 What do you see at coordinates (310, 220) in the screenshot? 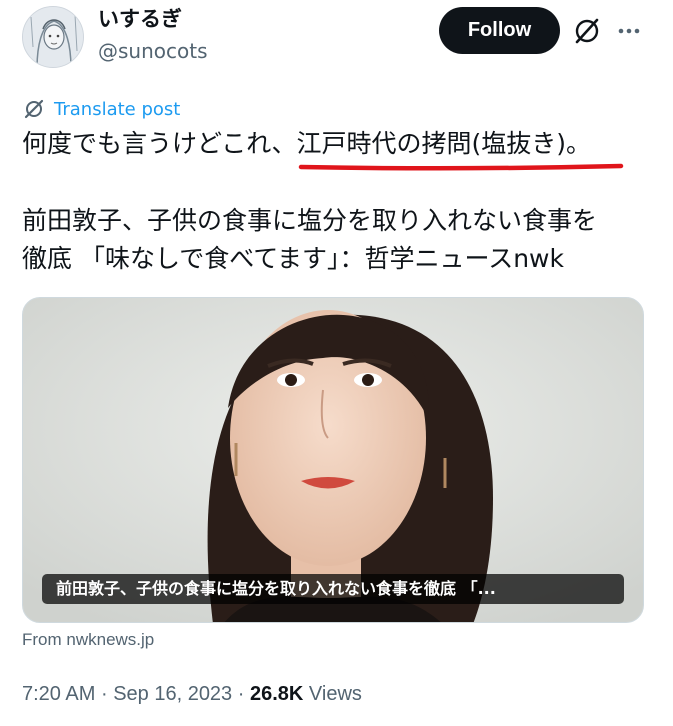
I see `post-text-line-2: 前田敦子、子供の食事に塩分を取り入れない食事を` at bounding box center [310, 220].